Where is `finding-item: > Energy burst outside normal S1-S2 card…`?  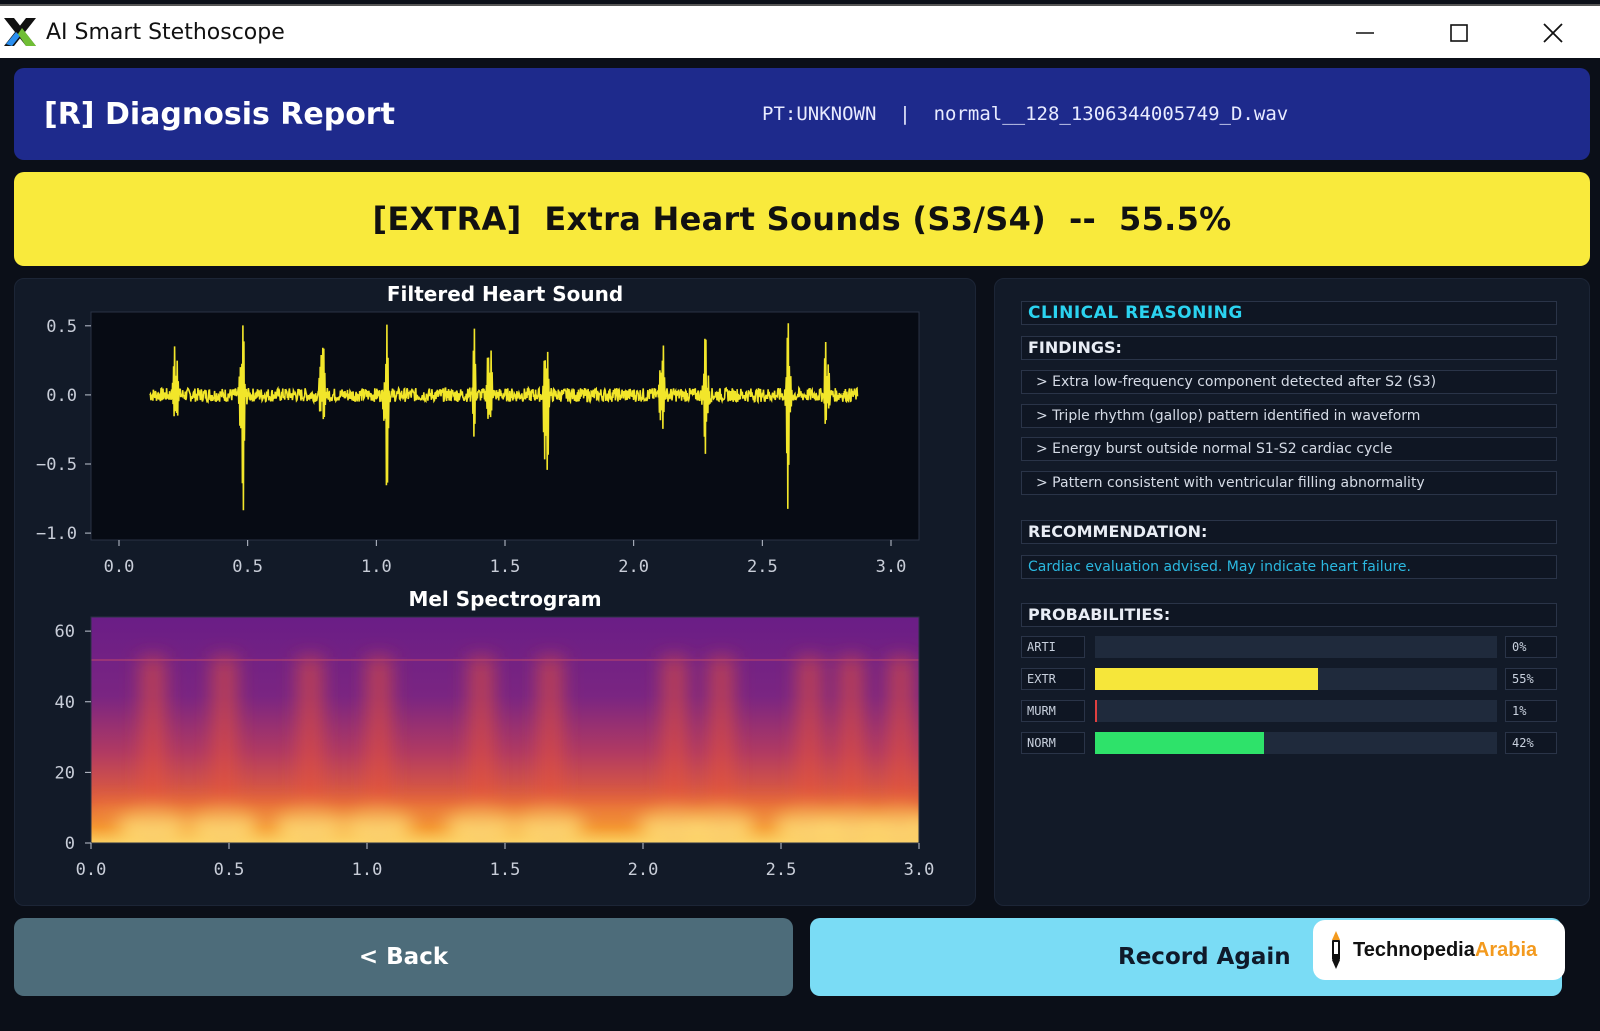 finding-item: > Energy burst outside normal S1-S2 card… is located at coordinates (1289, 449).